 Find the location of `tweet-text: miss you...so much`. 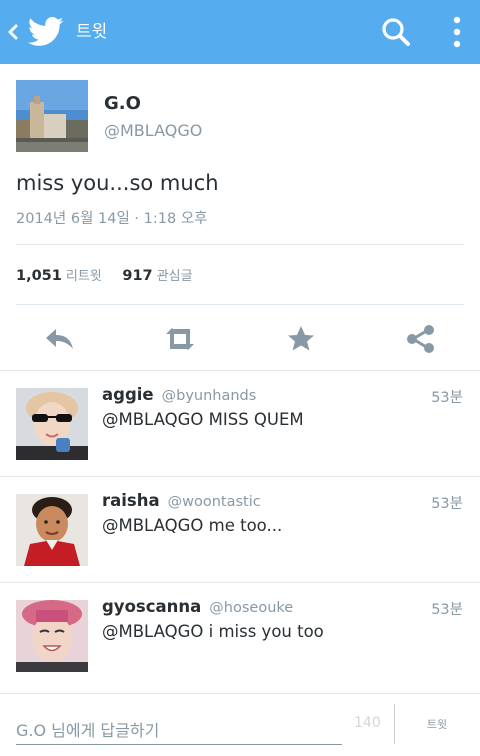

tweet-text: miss you...so much is located at coordinates (117, 183).